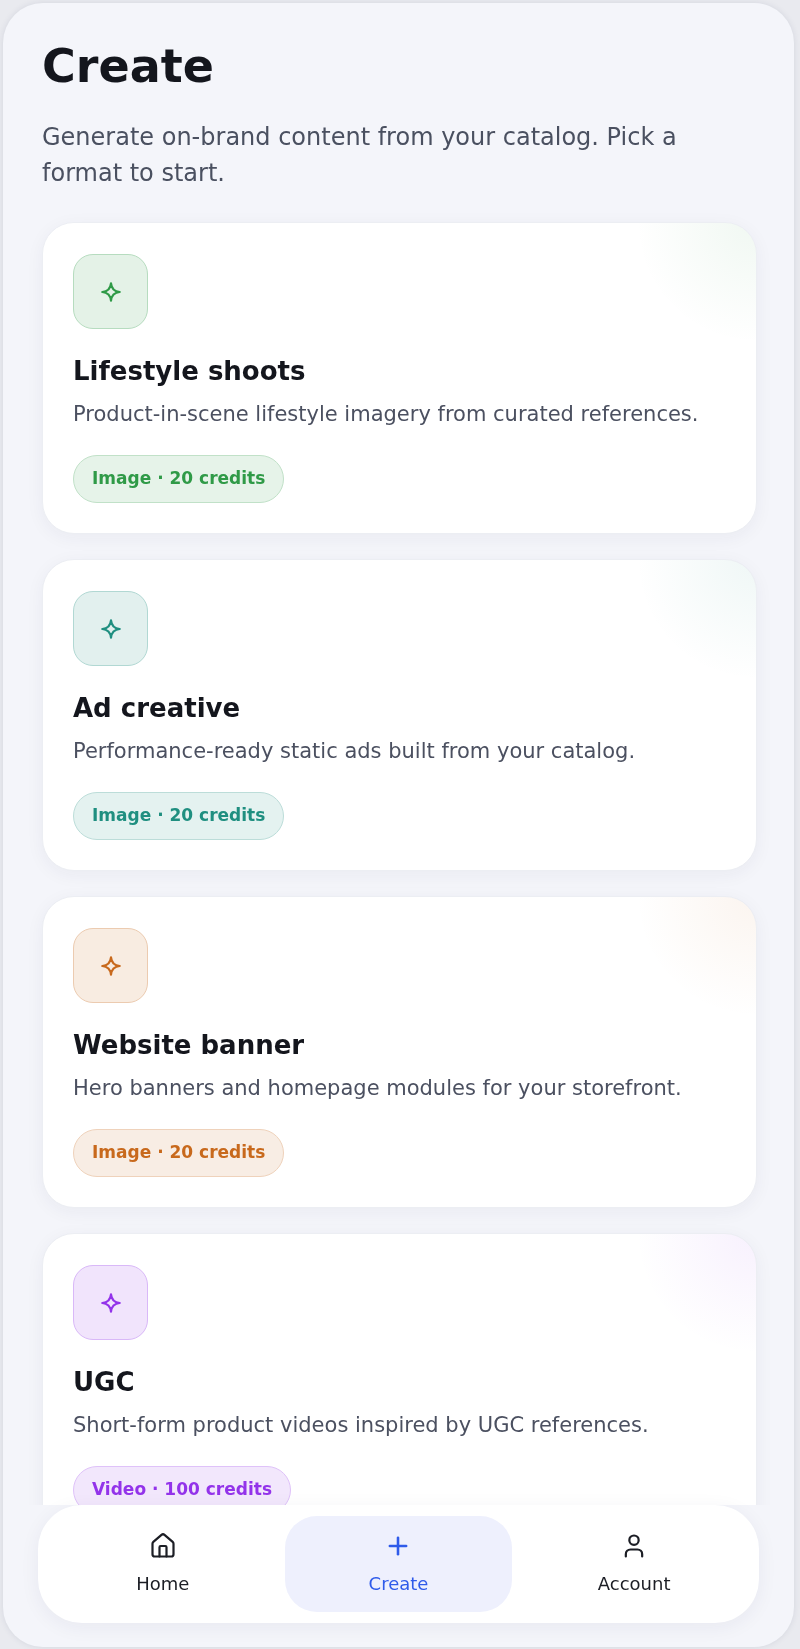 The width and height of the screenshot is (800, 1649). Describe the element at coordinates (128, 66) in the screenshot. I see `page-title: Create` at that location.